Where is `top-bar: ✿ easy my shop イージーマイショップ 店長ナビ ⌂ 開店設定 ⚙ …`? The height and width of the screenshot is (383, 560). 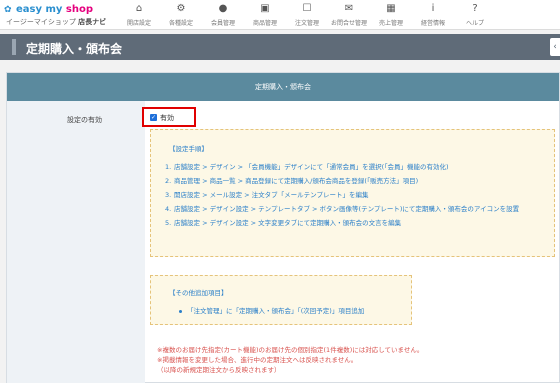
top-bar: ✿ easy my shop イージーマイショップ 店長ナビ ⌂ 開店設定 ⚙ … is located at coordinates (280, 15).